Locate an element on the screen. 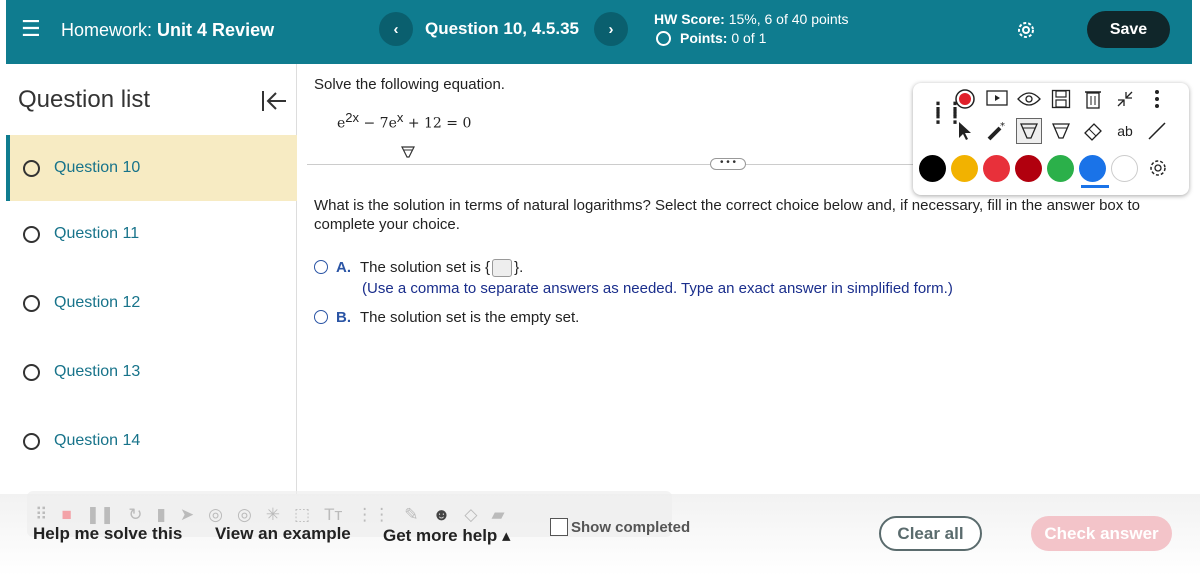 The image size is (1200, 576). selected-color-indicator is located at coordinates (1095, 186).